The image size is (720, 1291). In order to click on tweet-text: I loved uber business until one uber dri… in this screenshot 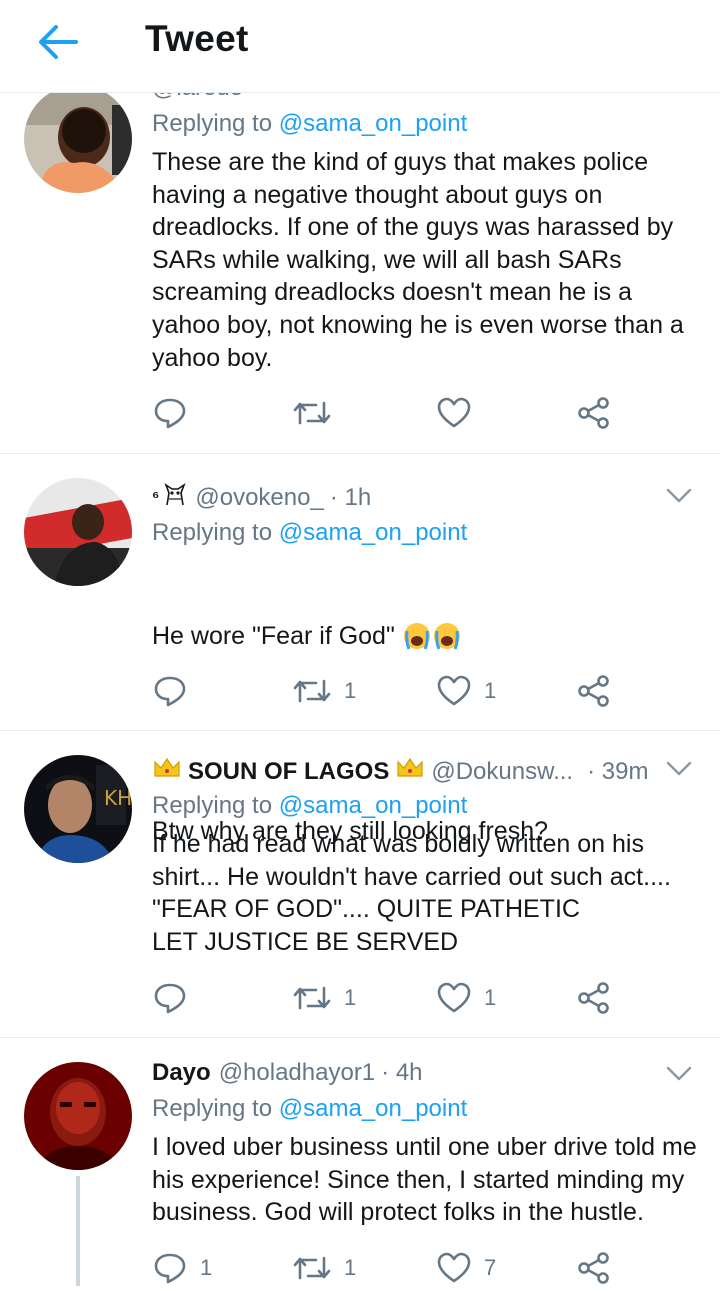, I will do `click(428, 1180)`.